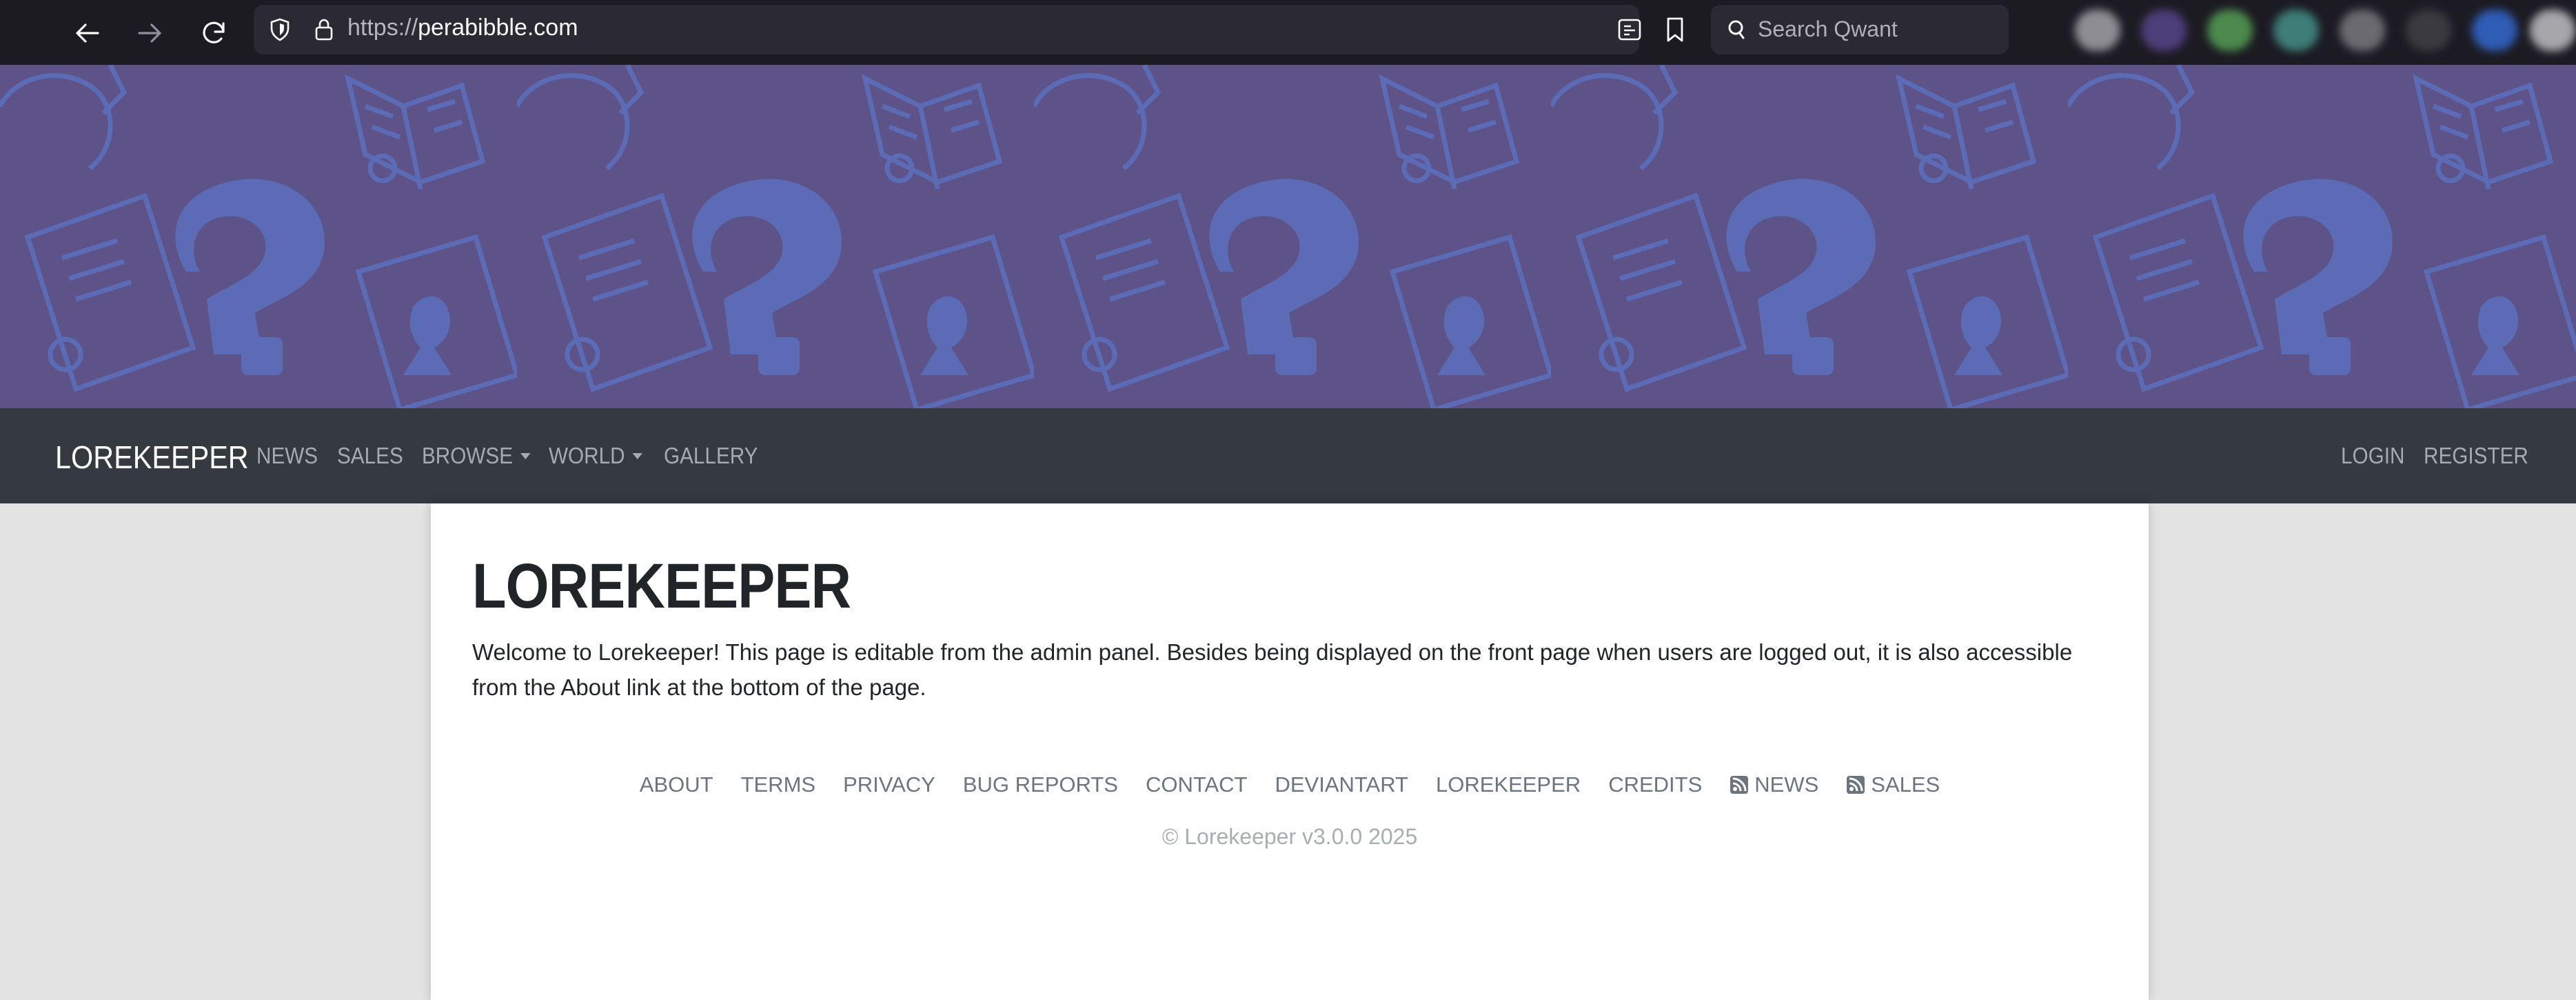  I want to click on register-link: REGISTER, so click(2476, 456).